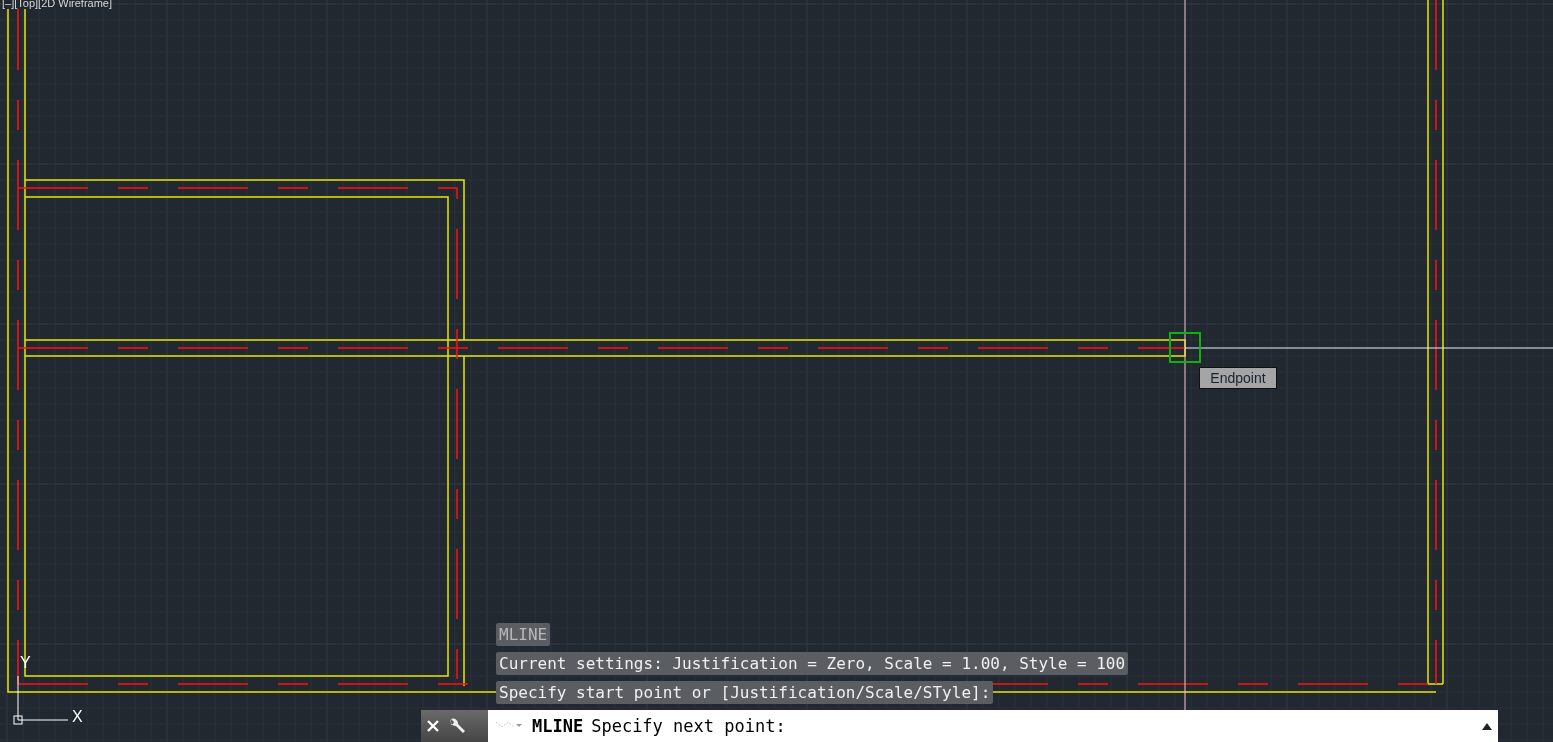 This screenshot has height=742, width=1553. Describe the element at coordinates (1238, 378) in the screenshot. I see `snap-tooltip: Endpoint` at that location.